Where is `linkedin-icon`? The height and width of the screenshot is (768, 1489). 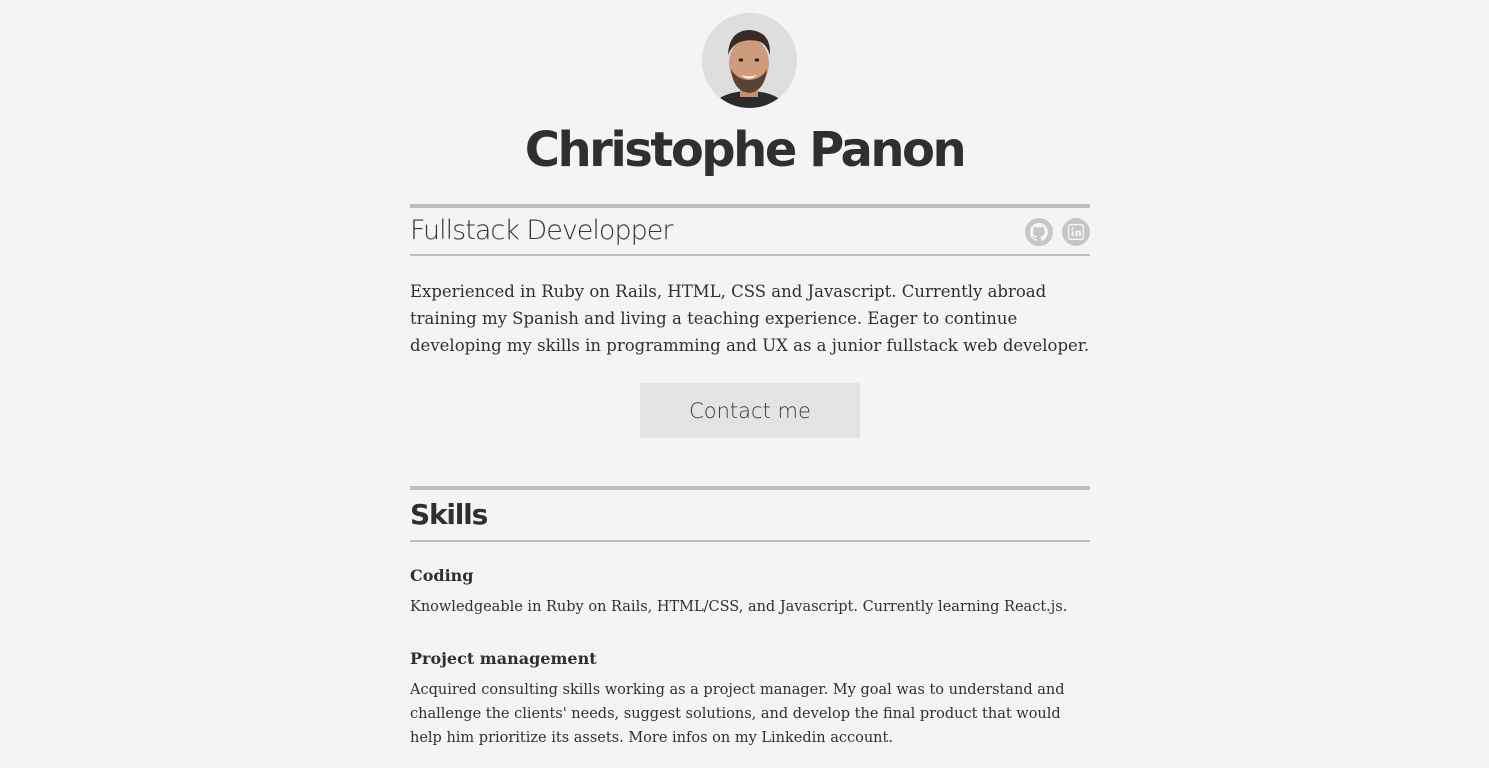
linkedin-icon is located at coordinates (1076, 232).